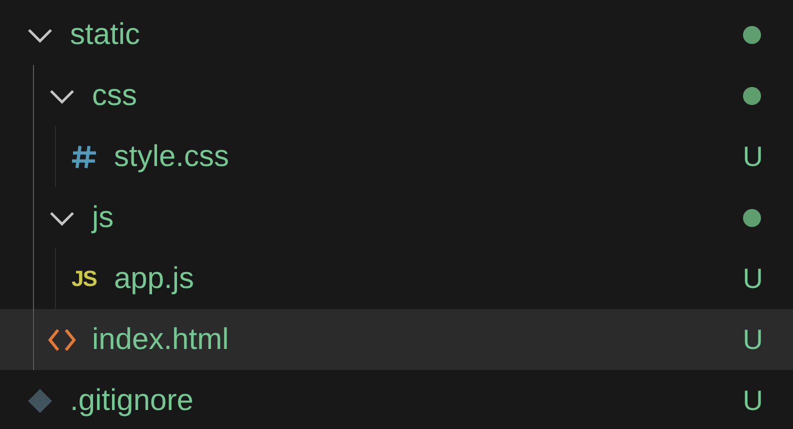  I want to click on file-name: app.js, so click(155, 279).